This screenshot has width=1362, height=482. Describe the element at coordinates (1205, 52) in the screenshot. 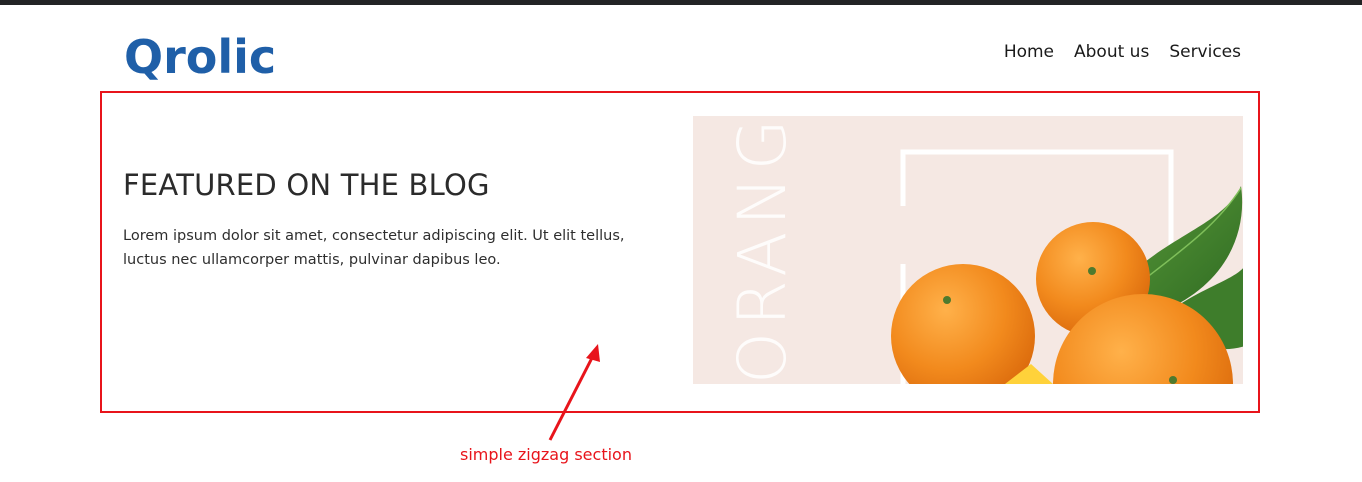

I see `nav-services: Services` at that location.